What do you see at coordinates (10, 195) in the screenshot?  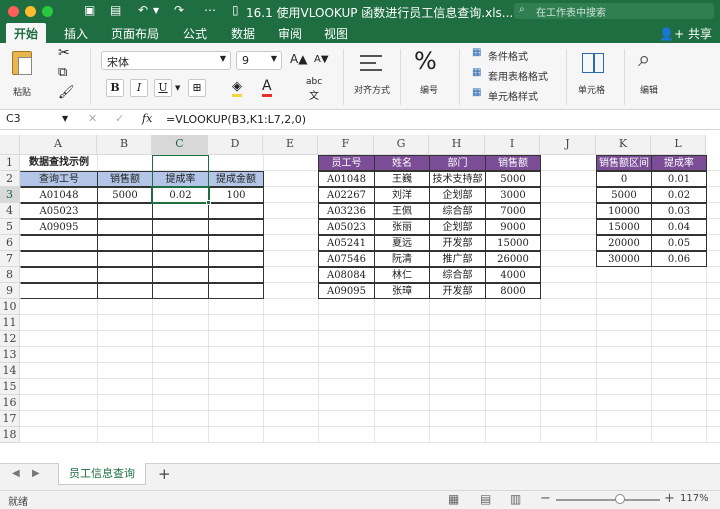 I see `row-header-3: 3` at bounding box center [10, 195].